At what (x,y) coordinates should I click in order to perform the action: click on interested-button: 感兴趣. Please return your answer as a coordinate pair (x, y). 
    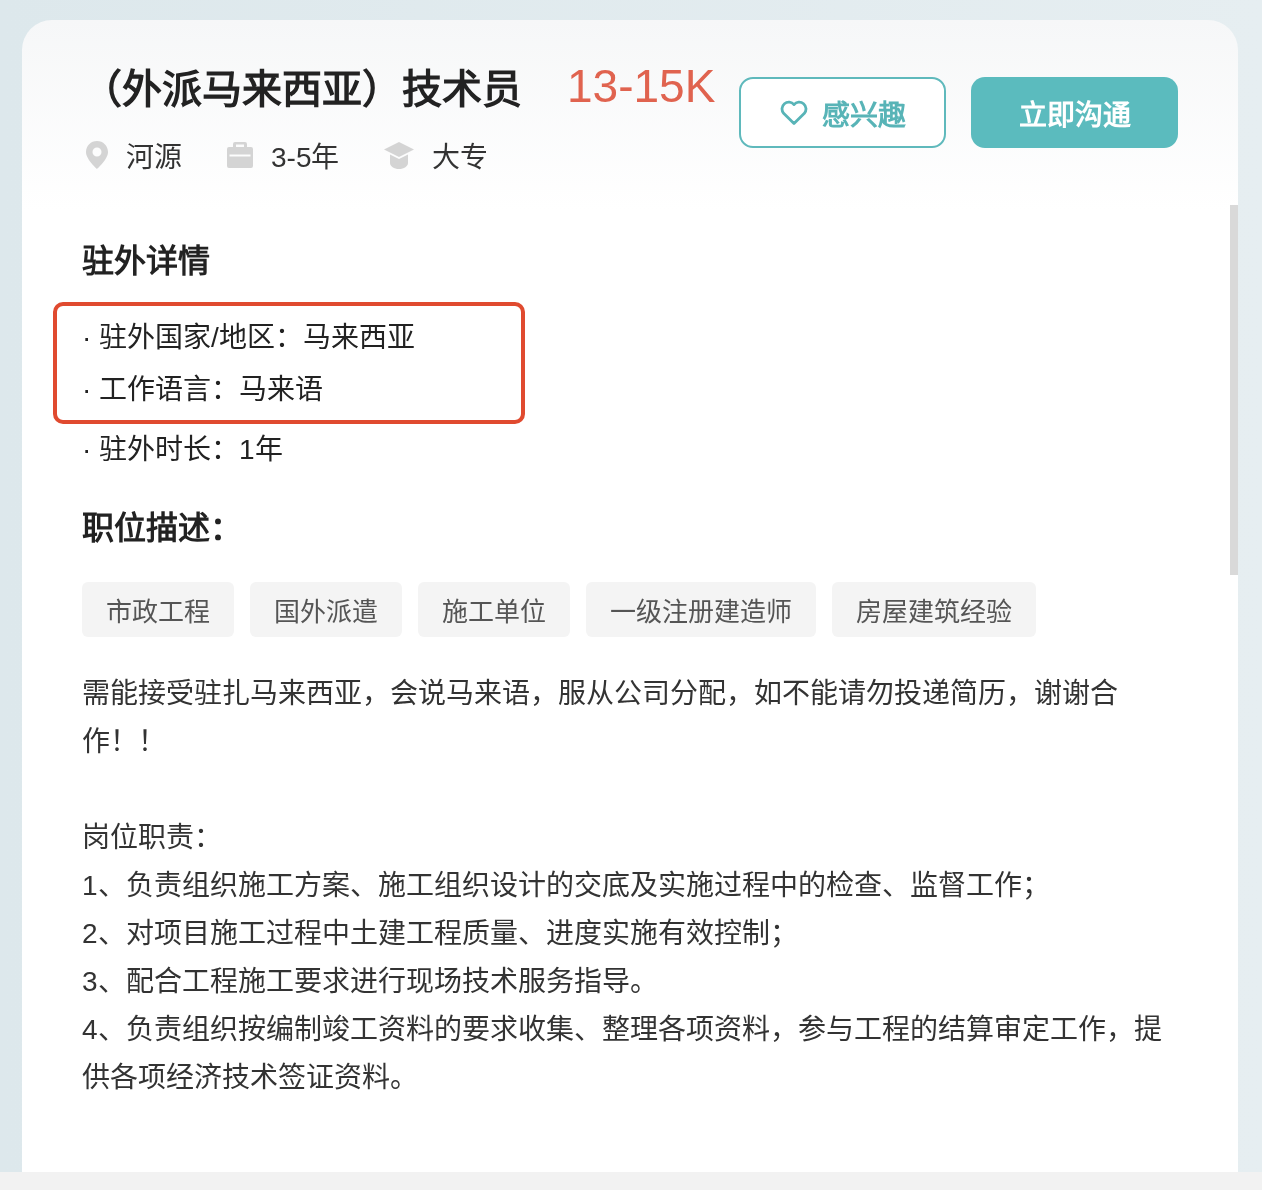
    Looking at the image, I should click on (842, 112).